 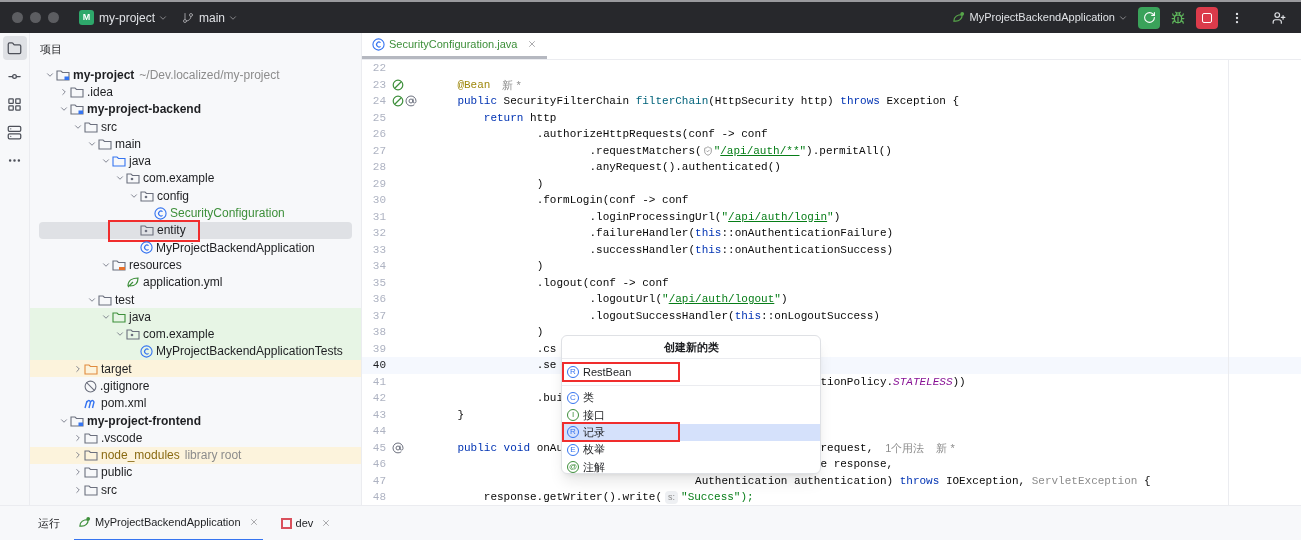 I want to click on tool-window-button, so click(x=14, y=48).